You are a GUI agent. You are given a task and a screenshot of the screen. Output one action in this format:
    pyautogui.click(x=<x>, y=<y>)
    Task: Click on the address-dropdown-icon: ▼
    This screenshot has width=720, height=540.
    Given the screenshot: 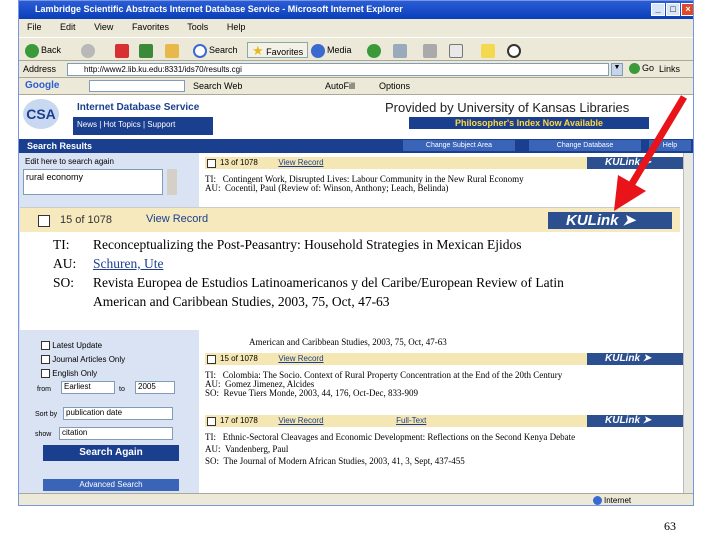 What is the action you would take?
    pyautogui.click(x=617, y=69)
    